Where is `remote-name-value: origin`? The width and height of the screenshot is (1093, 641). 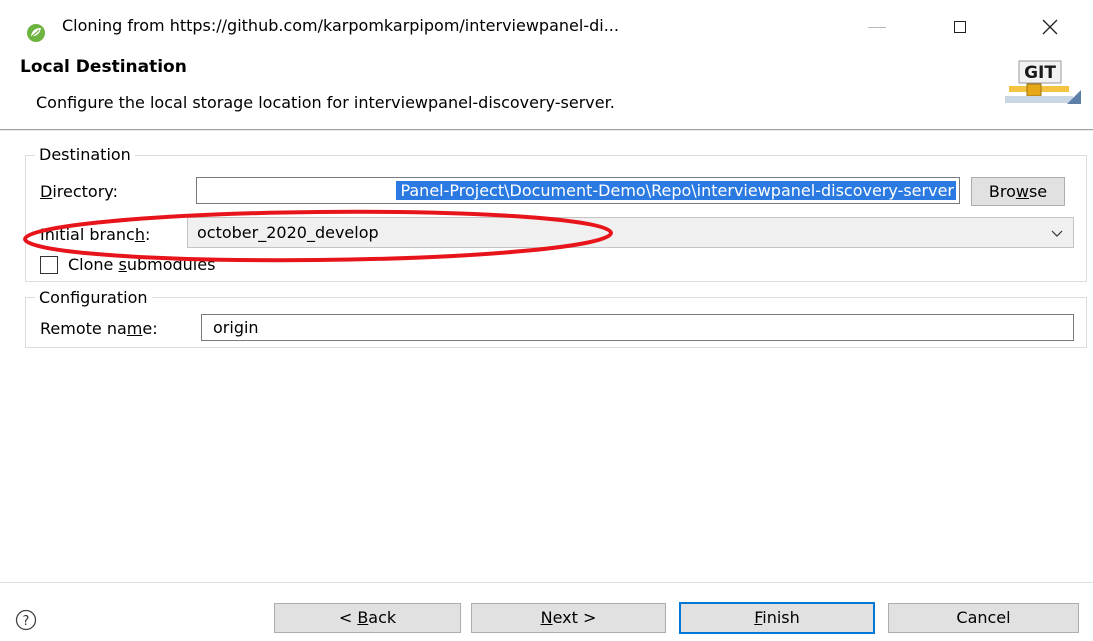
remote-name-value: origin is located at coordinates (236, 327).